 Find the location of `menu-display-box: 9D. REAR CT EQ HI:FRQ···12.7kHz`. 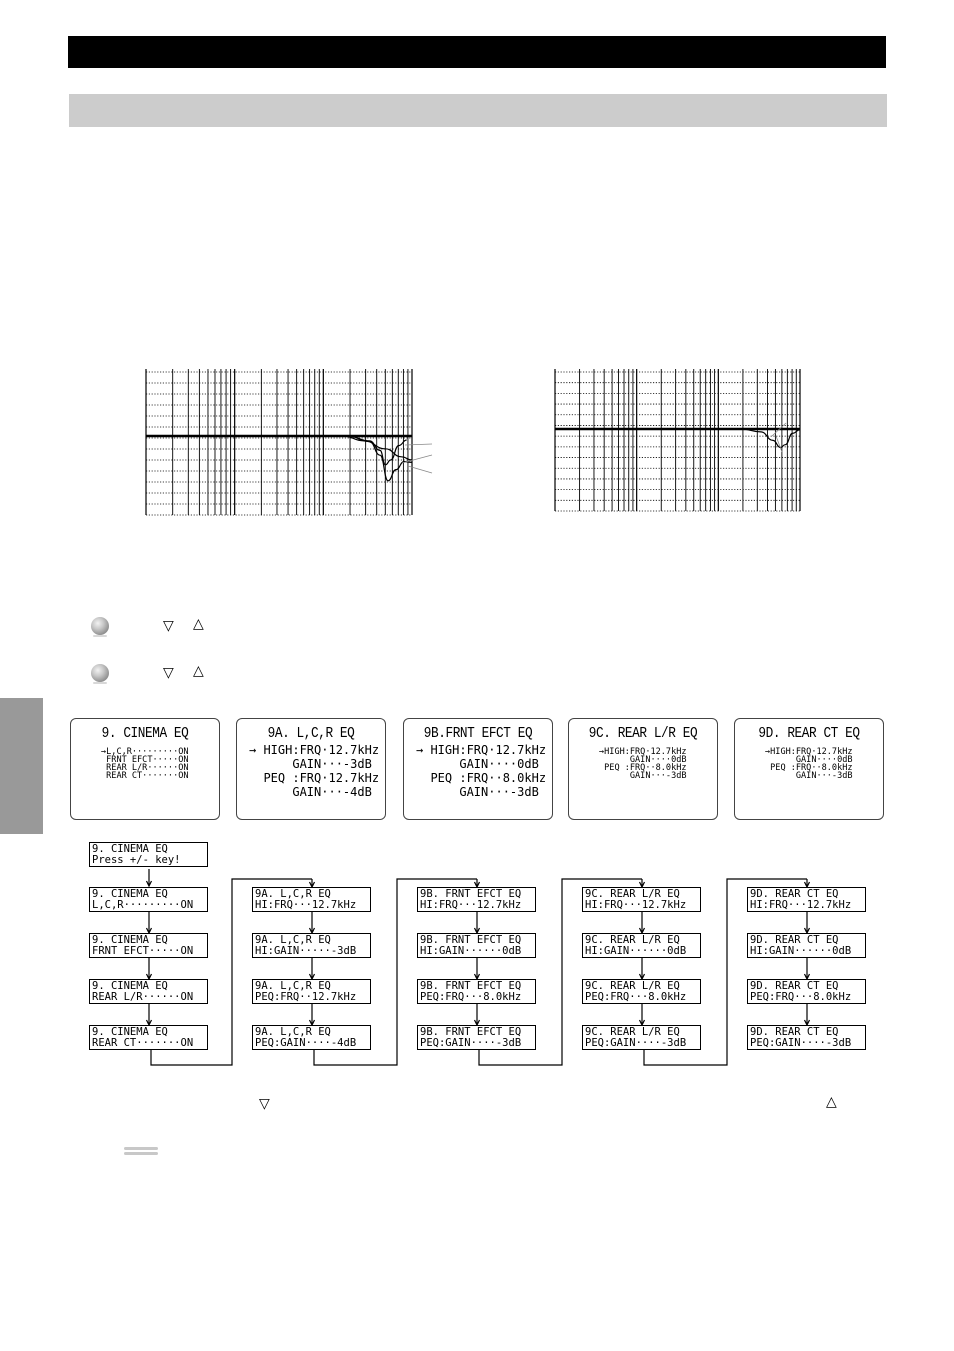

menu-display-box: 9D. REAR CT EQ HI:FRQ···12.7kHz is located at coordinates (806, 899).